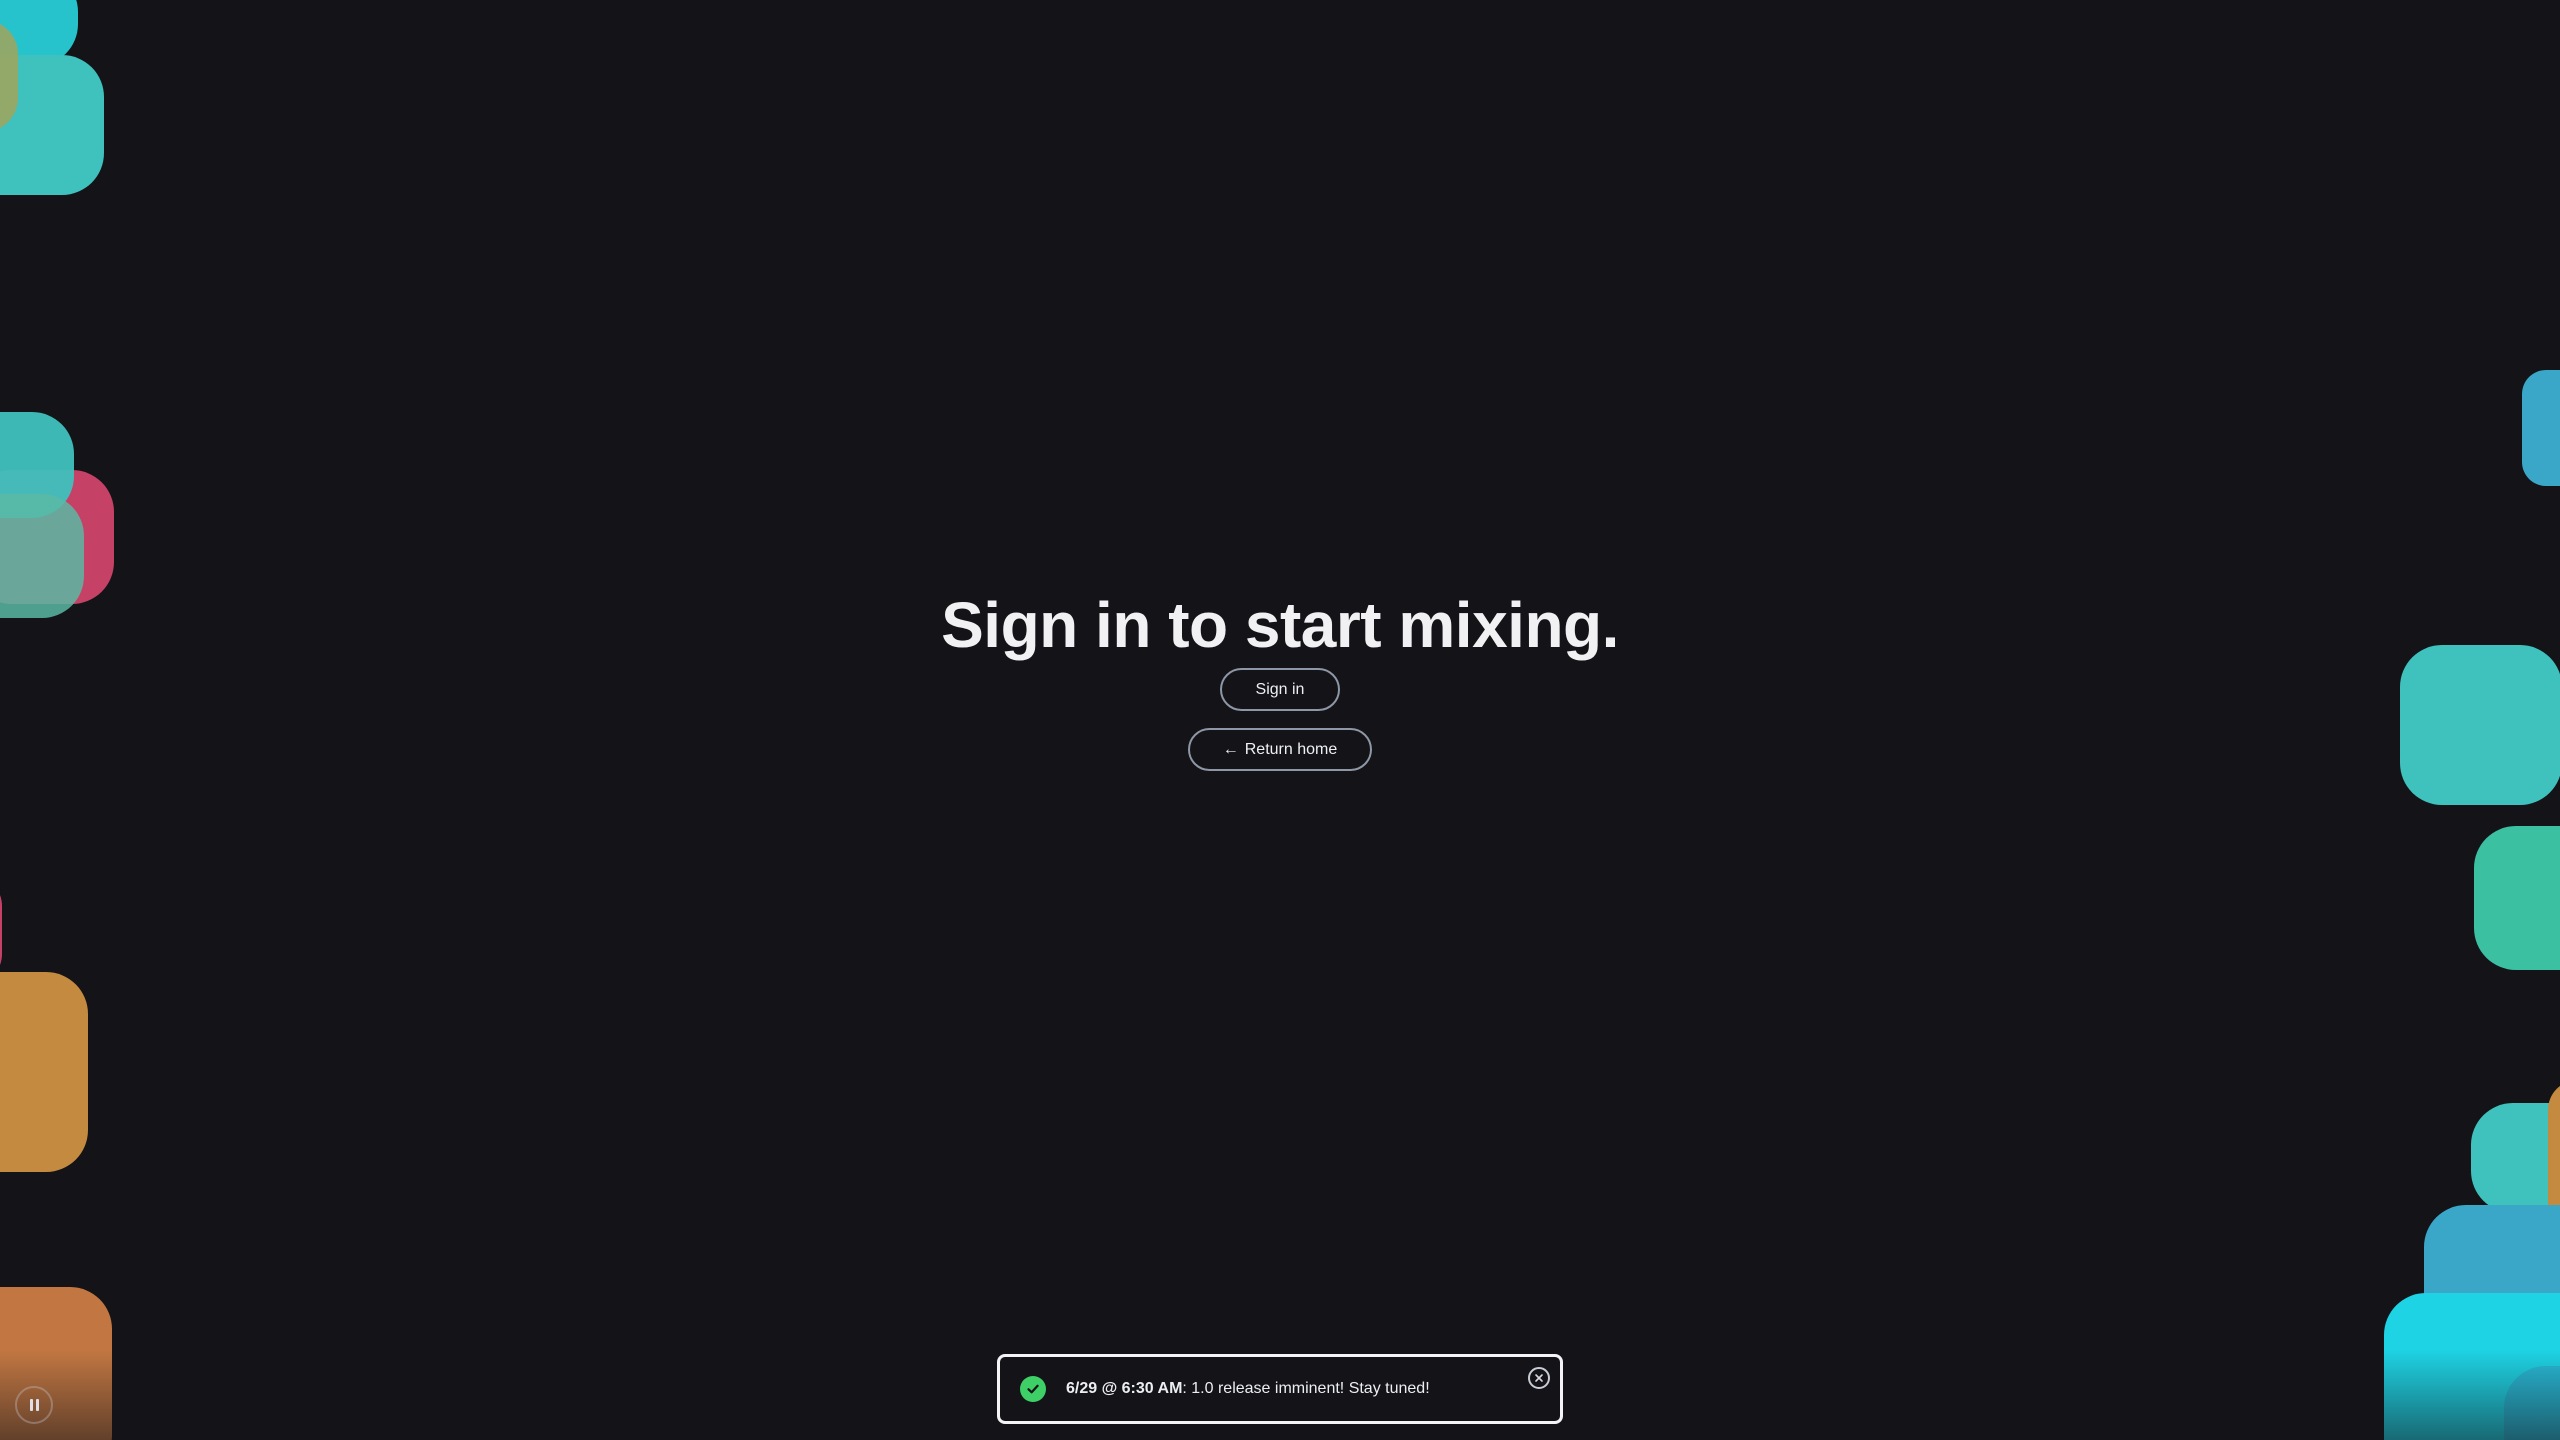 This screenshot has width=2560, height=1440. I want to click on sign-in-label: Sign in, so click(1280, 689).